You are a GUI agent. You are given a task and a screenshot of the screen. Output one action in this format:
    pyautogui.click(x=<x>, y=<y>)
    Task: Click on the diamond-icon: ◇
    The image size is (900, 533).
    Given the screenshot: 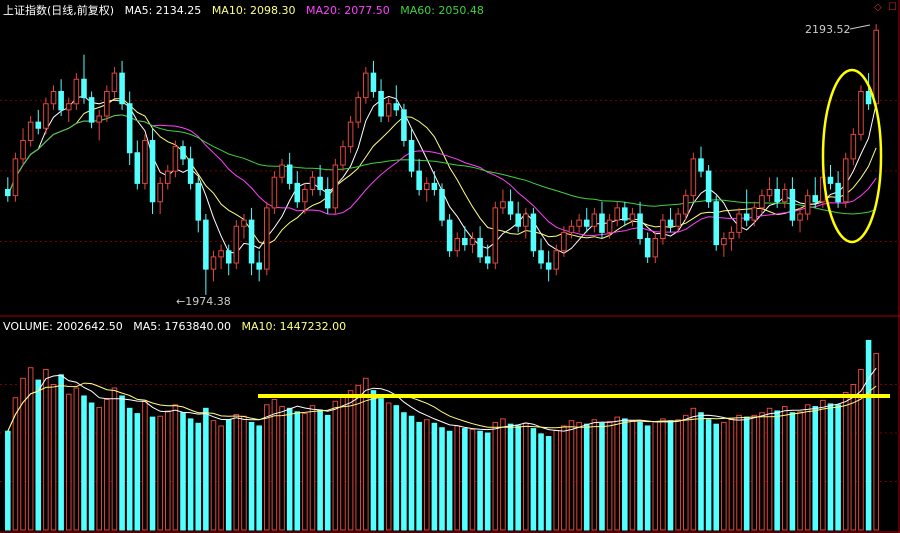 What is the action you would take?
    pyautogui.click(x=878, y=7)
    